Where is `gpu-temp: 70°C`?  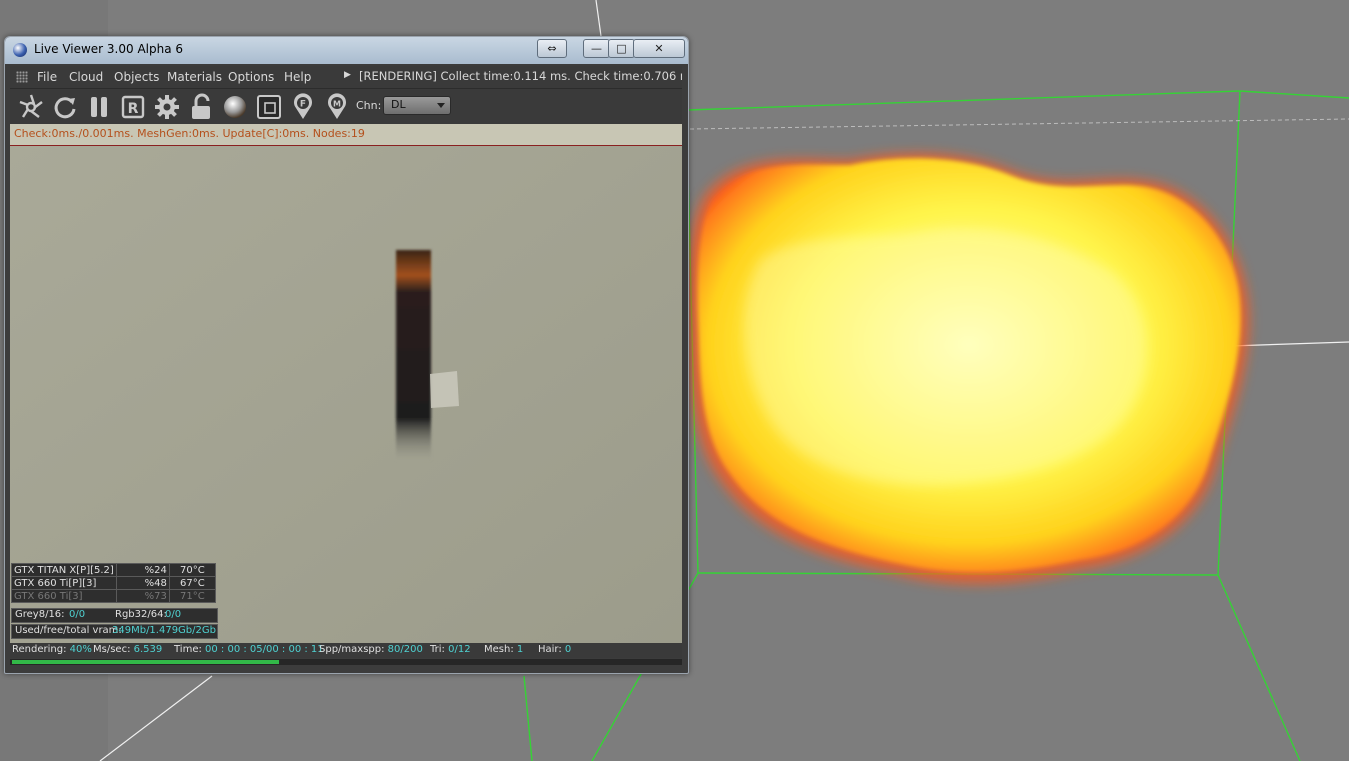
gpu-temp: 70°C is located at coordinates (192, 570).